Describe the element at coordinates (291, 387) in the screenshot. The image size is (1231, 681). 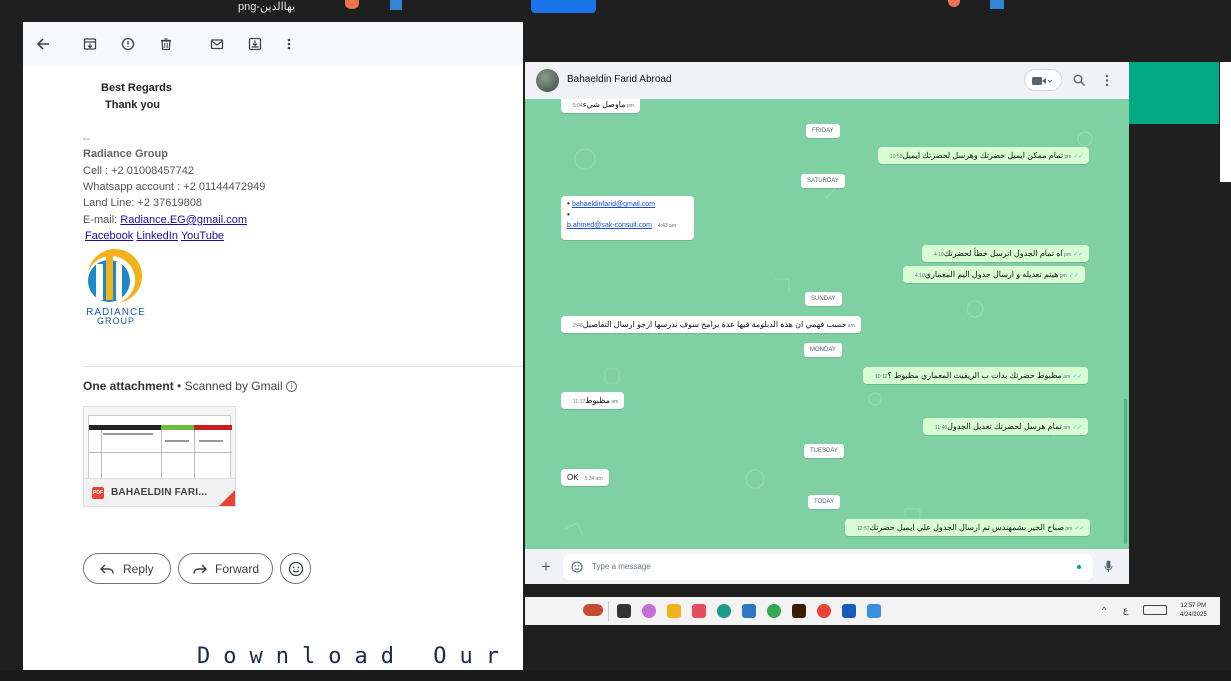
I see `info-icon: i` at that location.